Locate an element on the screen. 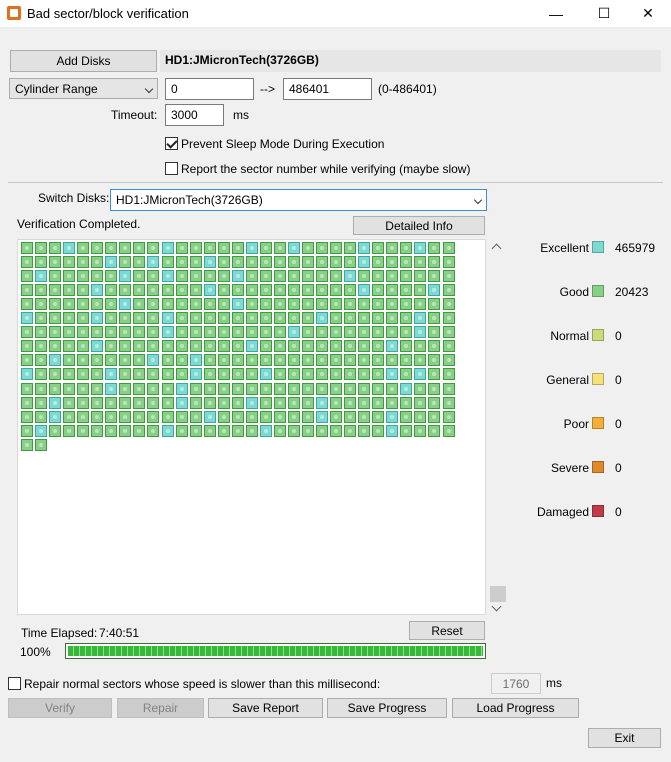  prevent-sleep-checkbox is located at coordinates (171, 143).